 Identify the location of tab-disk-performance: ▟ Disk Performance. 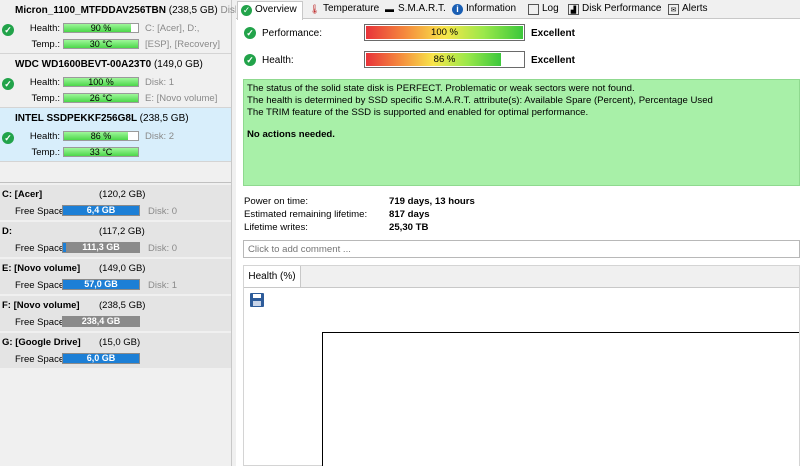
(613, 10).